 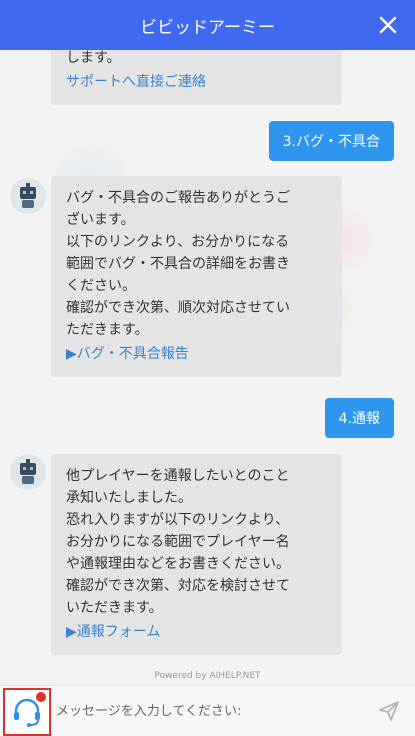 I want to click on message-line: 他プレイヤーを通報したいとのこと, so click(x=178, y=476).